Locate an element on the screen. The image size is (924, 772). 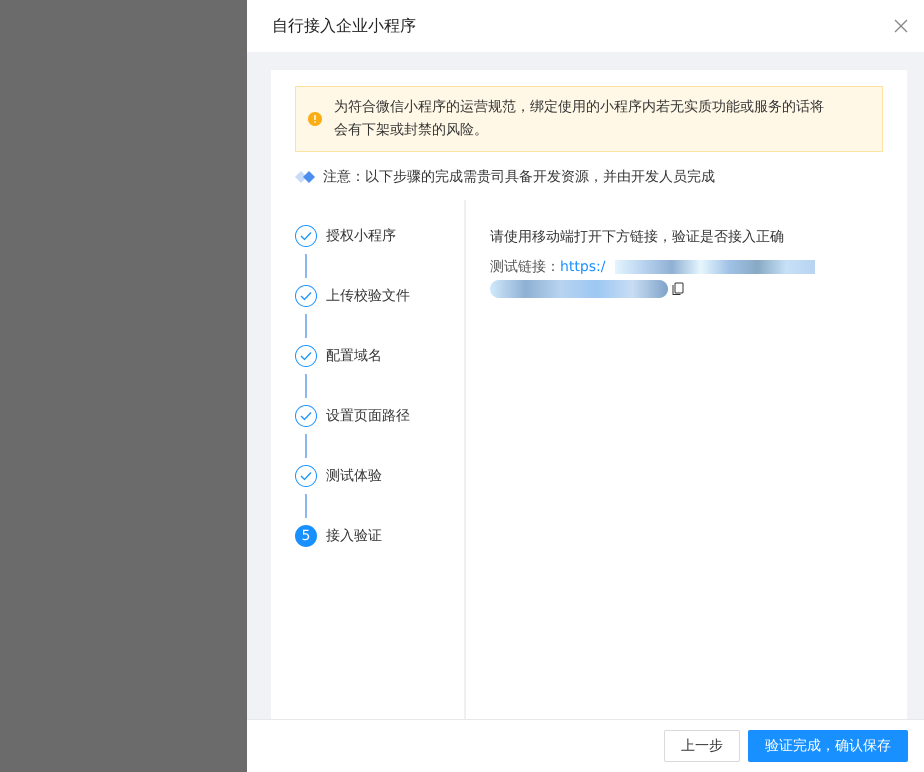
step-label: 授权小程序 is located at coordinates (361, 236).